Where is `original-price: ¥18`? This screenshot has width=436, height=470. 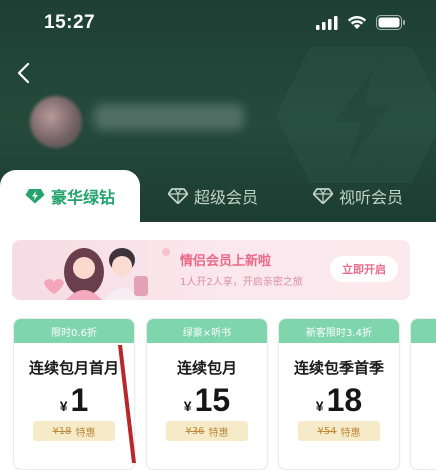 original-price: ¥18 is located at coordinates (62, 431).